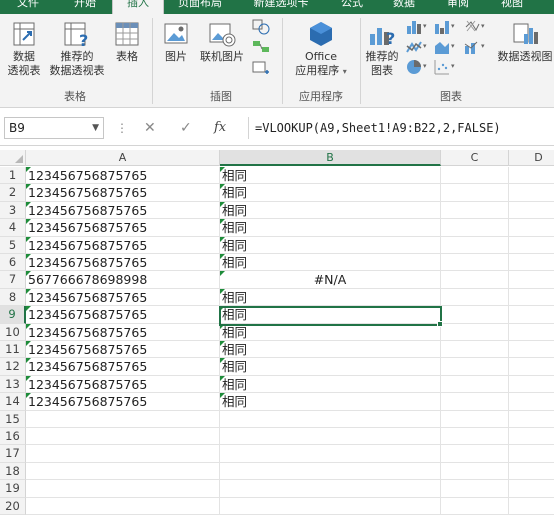  What do you see at coordinates (330, 280) in the screenshot?
I see `cell-b: #N/A` at bounding box center [330, 280].